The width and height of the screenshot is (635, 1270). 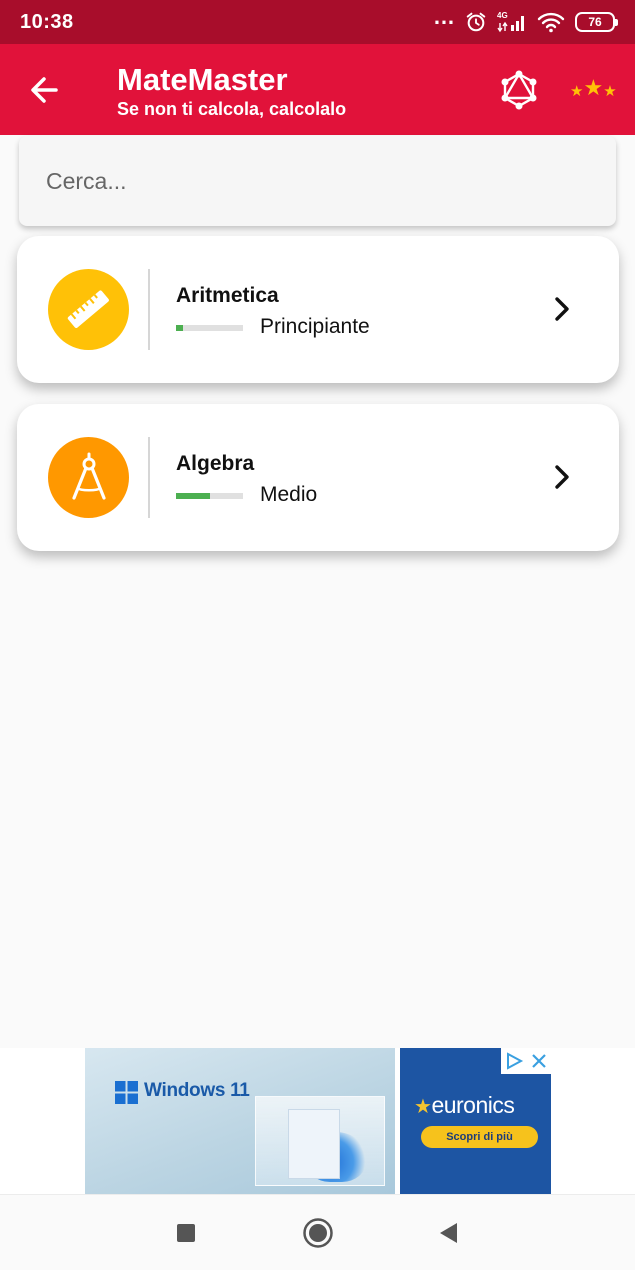 I want to click on status-icons: … 4G 76, so click(x=525, y=19).